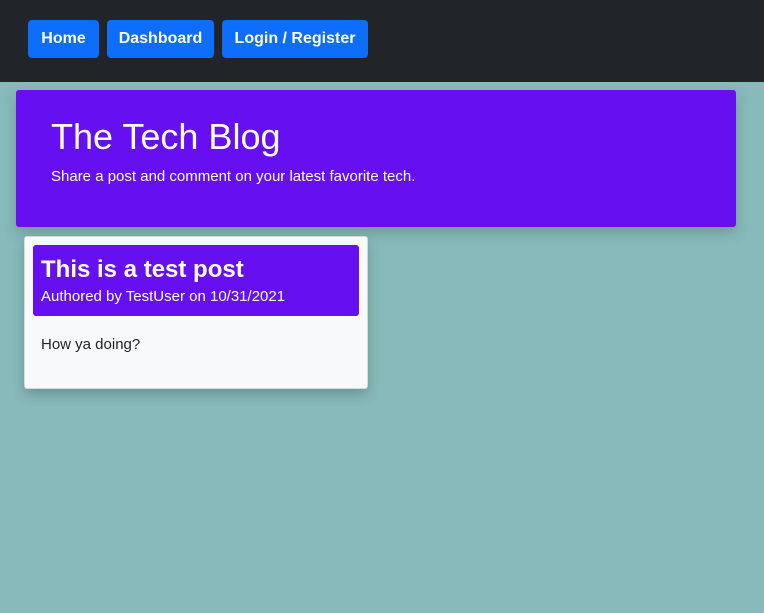 The image size is (764, 613). I want to click on login-register-button: Login / Register, so click(295, 39).